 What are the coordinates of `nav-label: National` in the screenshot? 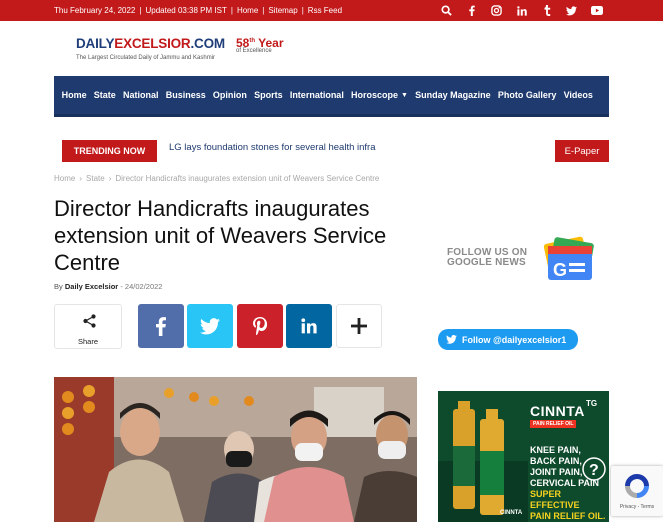 It's located at (141, 95).